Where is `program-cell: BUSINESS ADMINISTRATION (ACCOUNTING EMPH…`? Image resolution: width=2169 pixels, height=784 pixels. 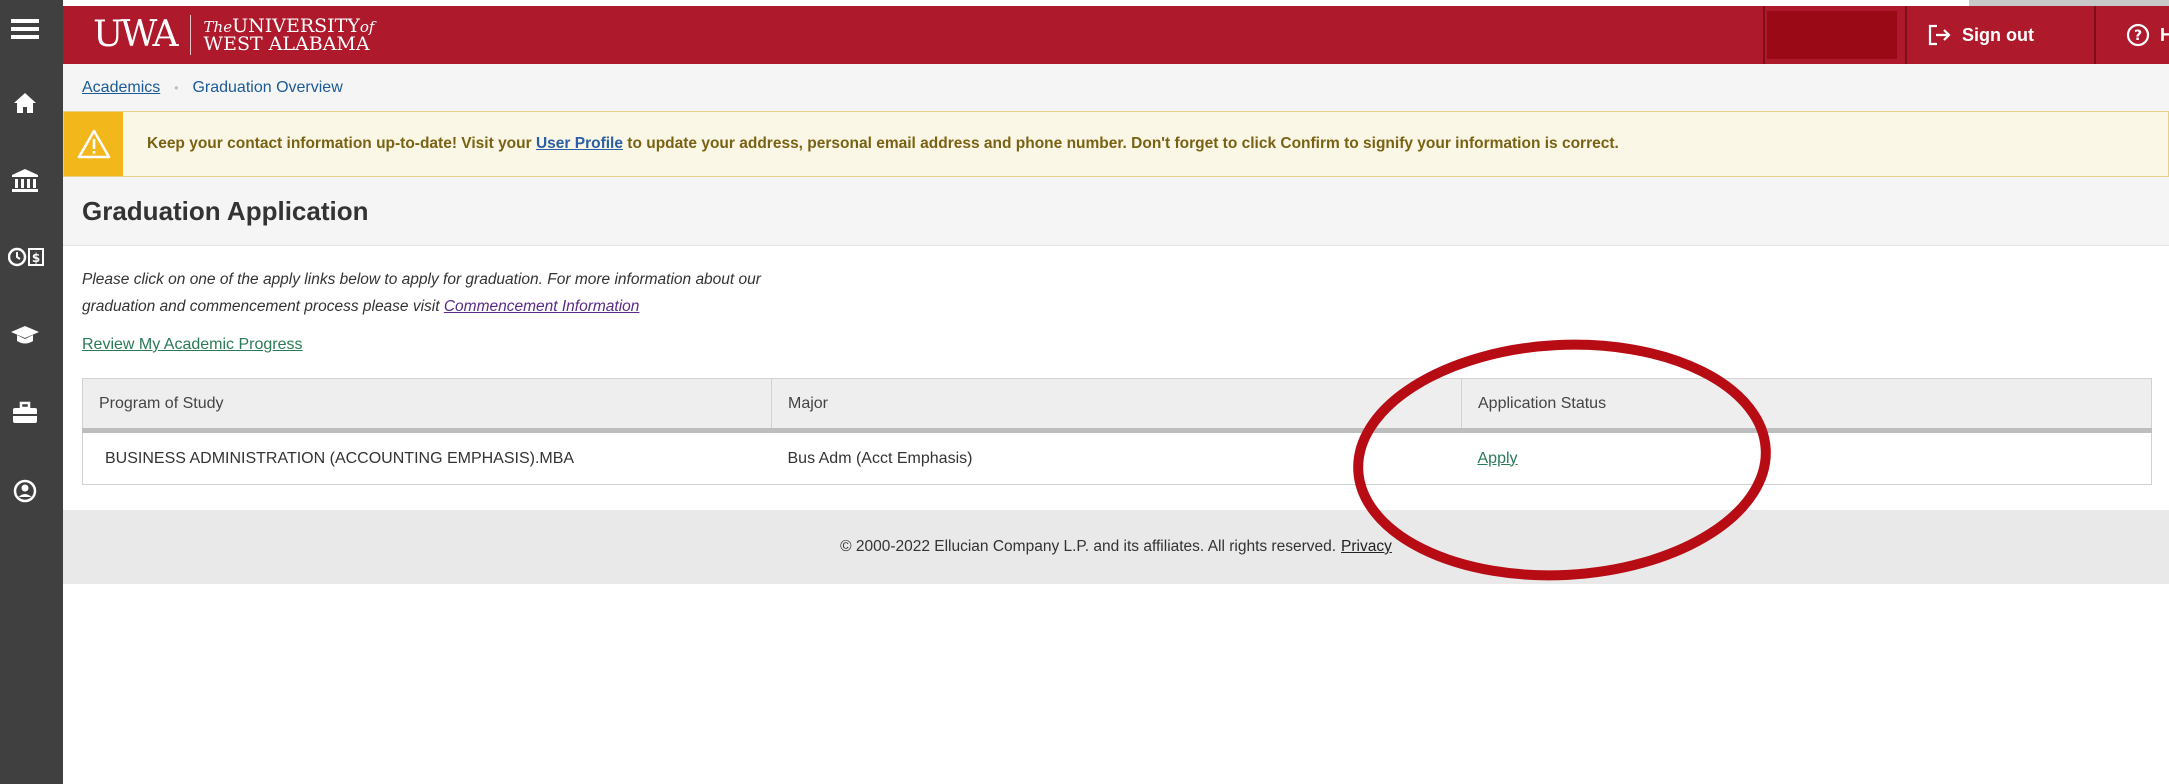 program-cell: BUSINESS ADMINISTRATION (ACCOUNTING EMPH… is located at coordinates (427, 457).